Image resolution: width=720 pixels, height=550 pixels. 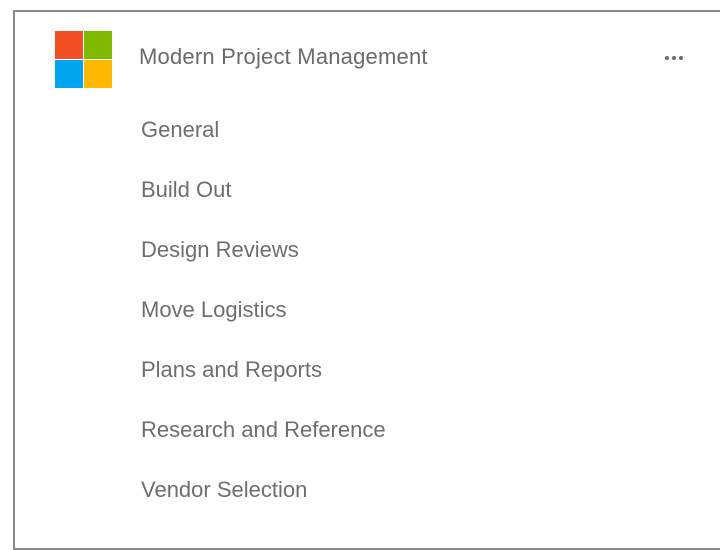 I want to click on channel-item-plans-and-reports: Plans and Reports, so click(x=367, y=370).